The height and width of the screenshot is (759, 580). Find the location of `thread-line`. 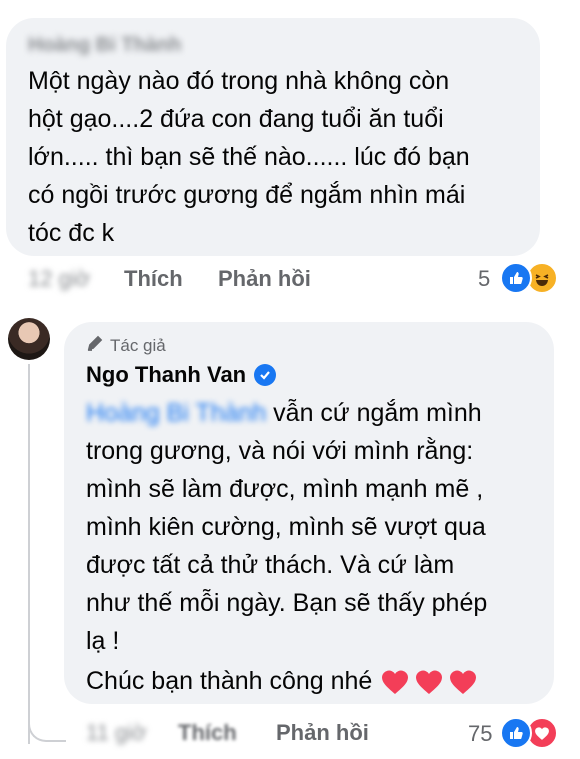

thread-line is located at coordinates (29, 554).